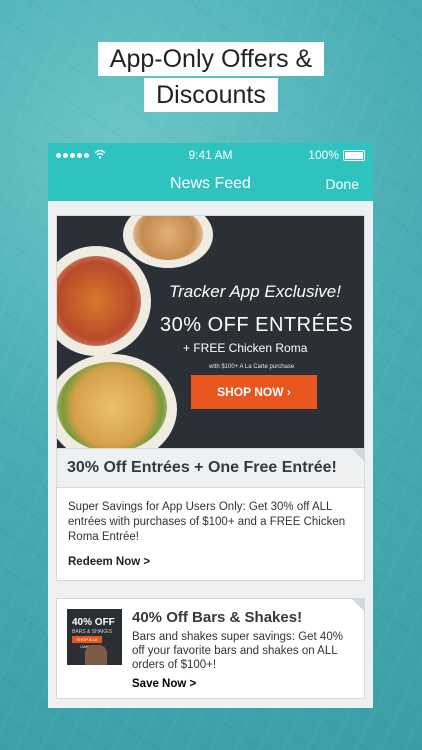 The image size is (422, 750). Describe the element at coordinates (92, 632) in the screenshot. I see `thumb-sub: BARS & SHAKES` at that location.